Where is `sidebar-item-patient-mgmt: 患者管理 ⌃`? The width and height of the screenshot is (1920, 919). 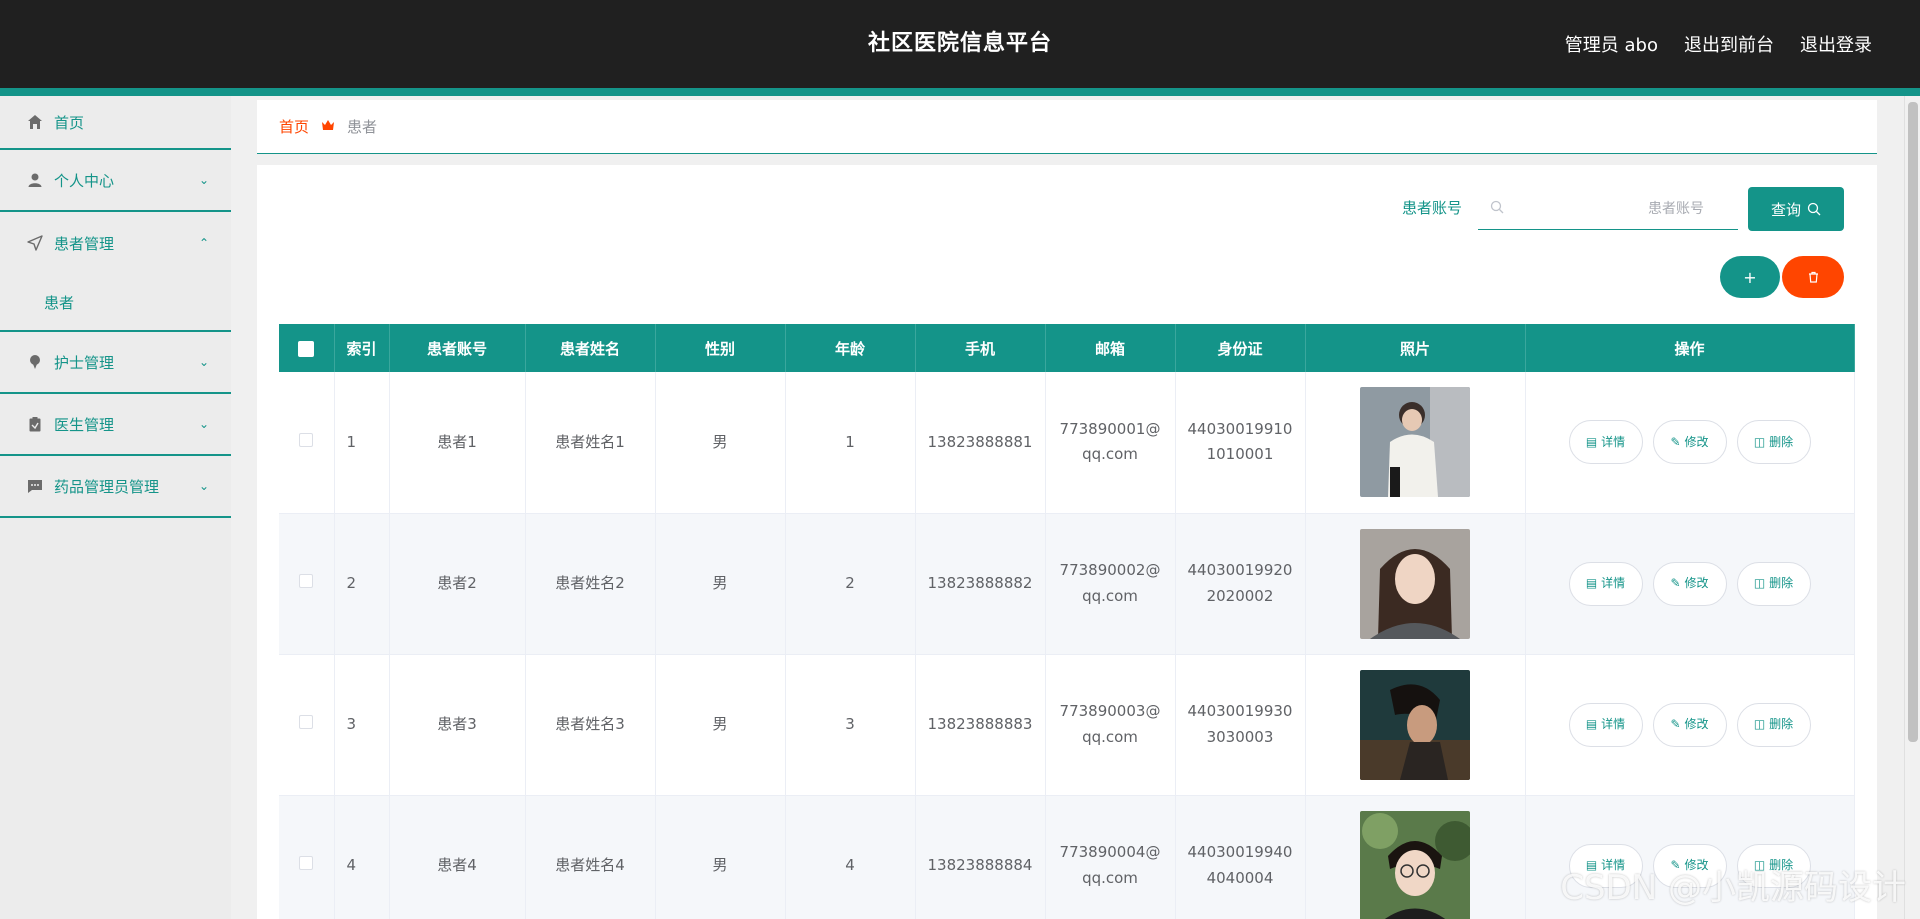 sidebar-item-patient-mgmt: 患者管理 ⌃ is located at coordinates (115, 243).